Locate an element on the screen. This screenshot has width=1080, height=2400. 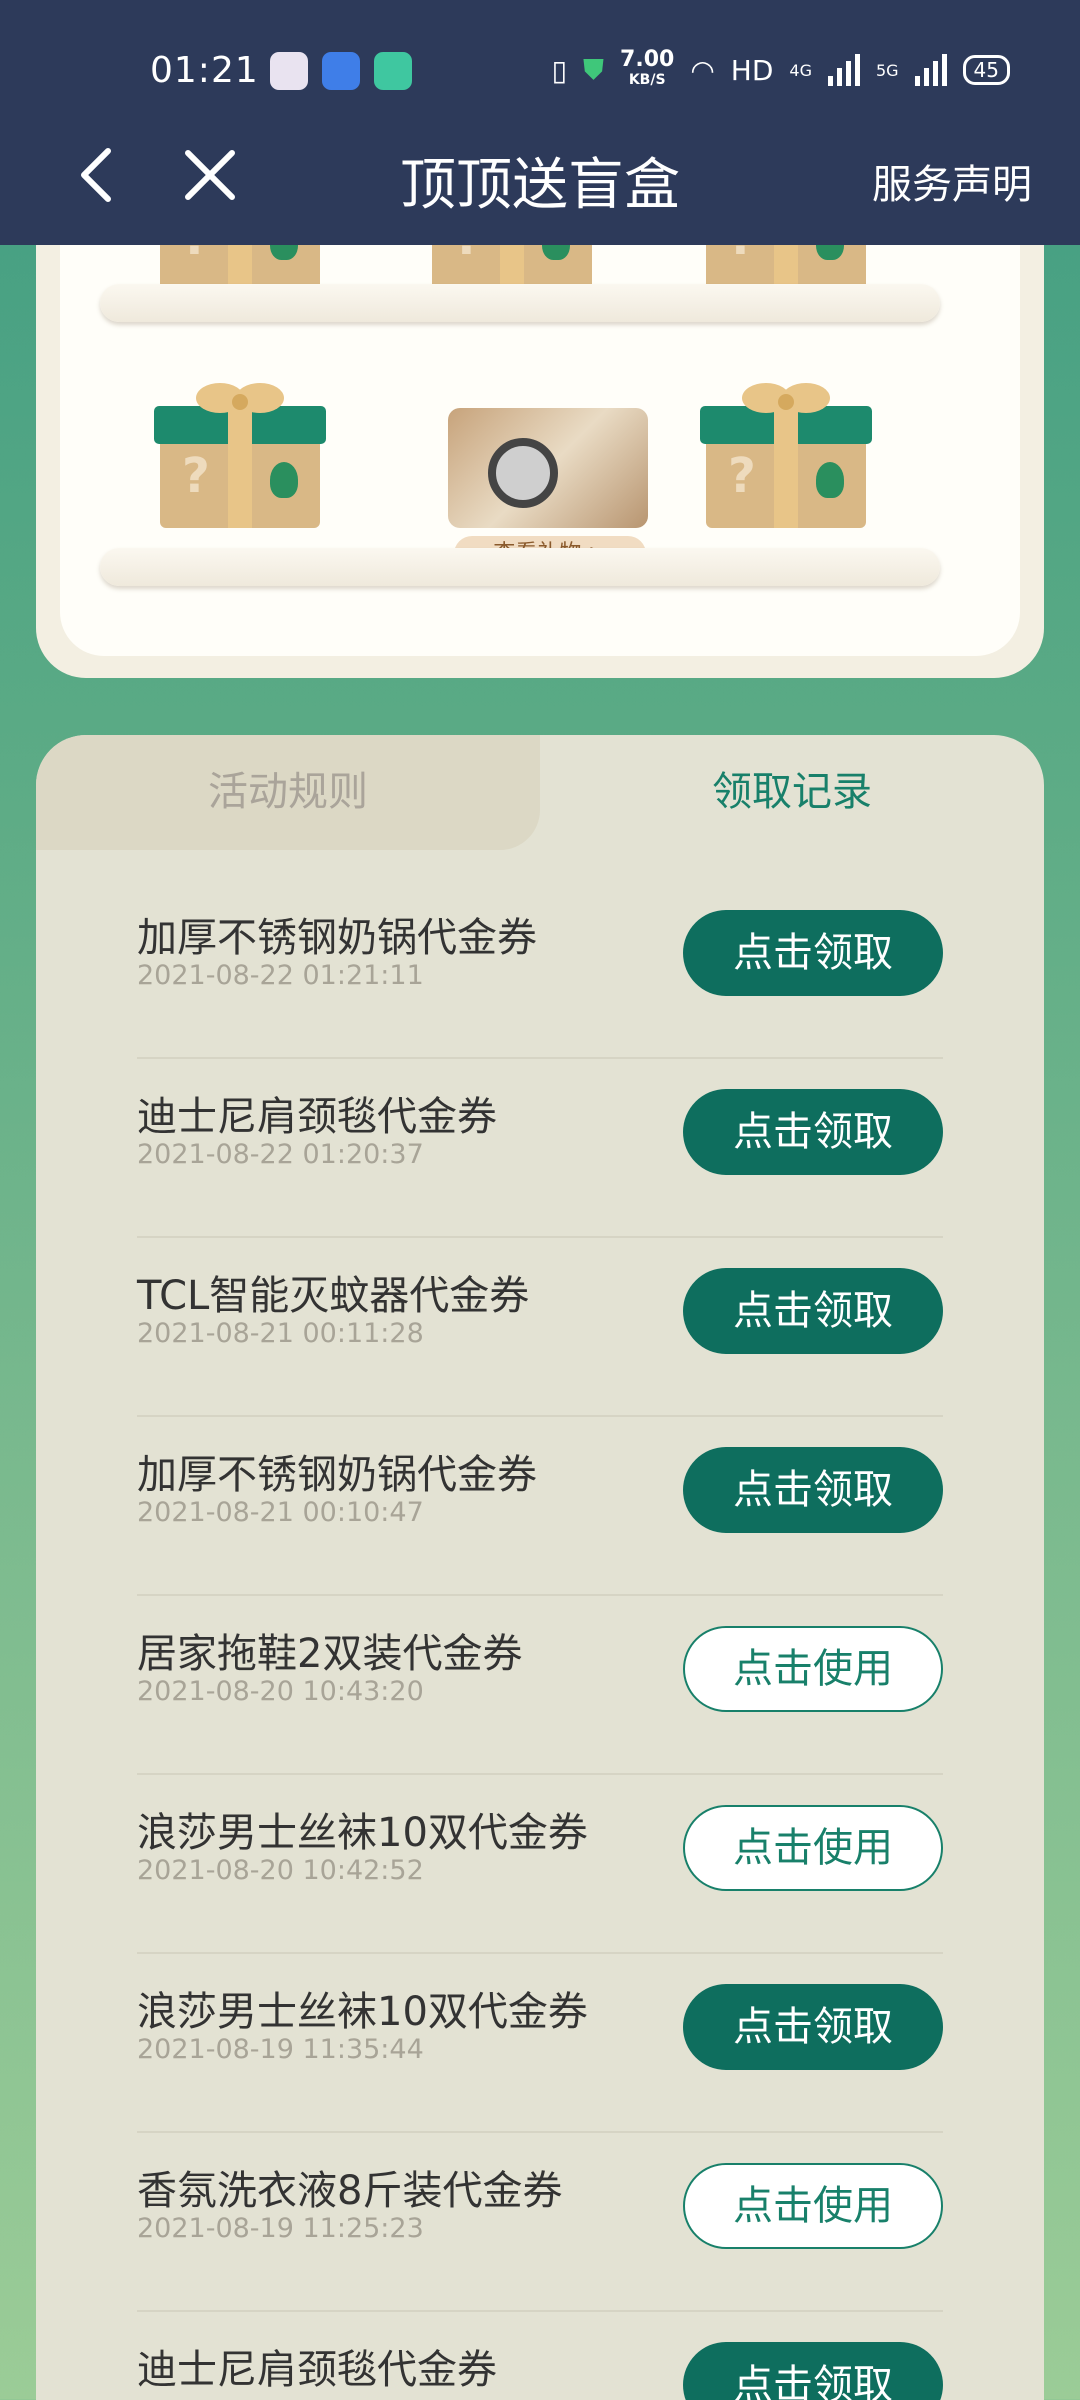
record-date: 2021-08-22 01:21:11 is located at coordinates (280, 975).